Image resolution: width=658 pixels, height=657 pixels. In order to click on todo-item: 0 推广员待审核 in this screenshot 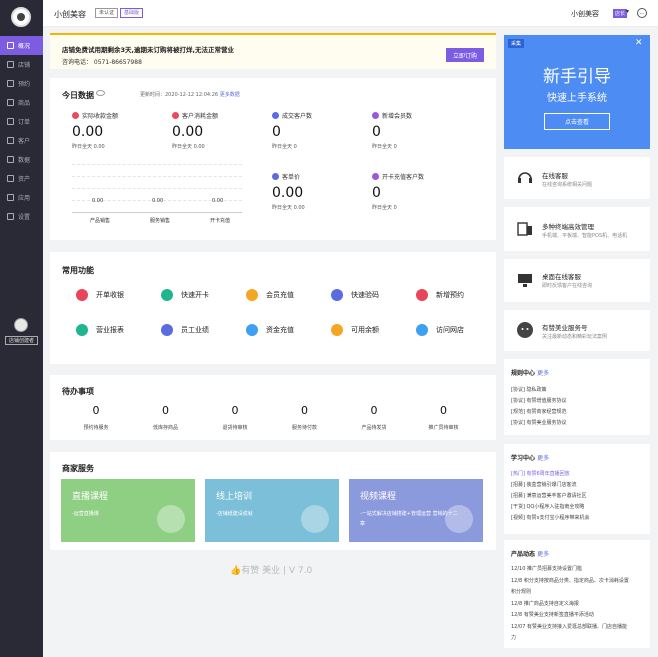, I will do `click(444, 417)`.